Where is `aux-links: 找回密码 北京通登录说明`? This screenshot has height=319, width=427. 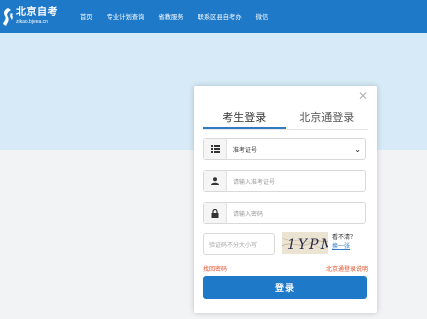
aux-links: 找回密码 北京通登录说明 is located at coordinates (285, 268).